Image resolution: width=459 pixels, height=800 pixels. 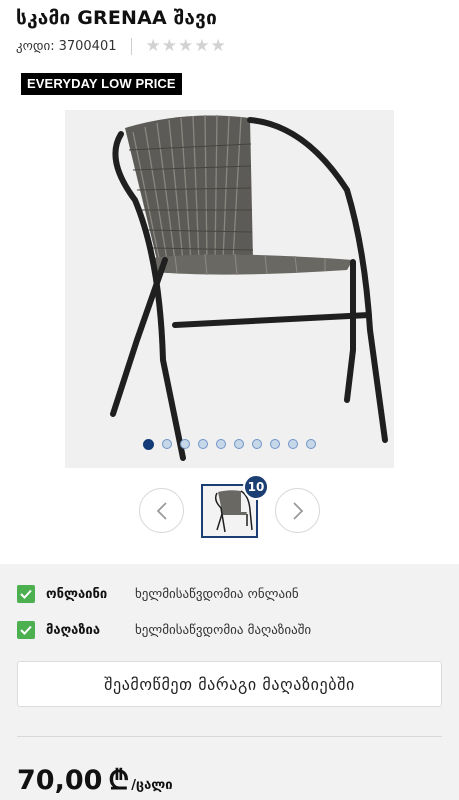 I want to click on next-image-button, so click(x=297, y=510).